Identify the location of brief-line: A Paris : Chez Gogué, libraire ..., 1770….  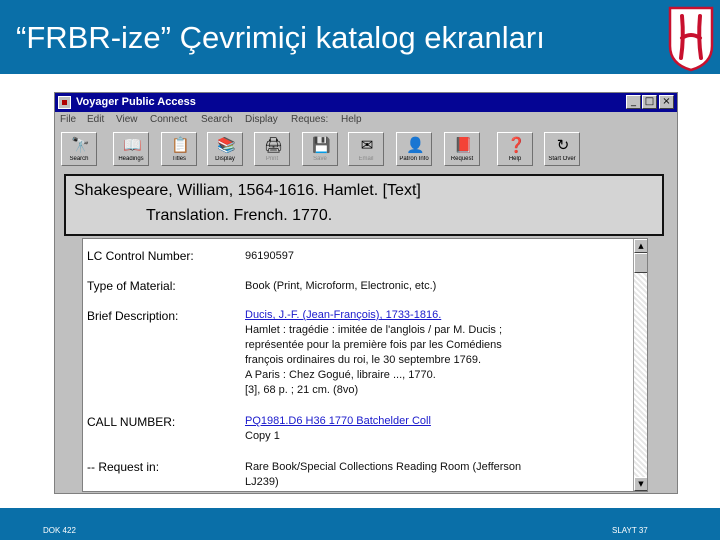
(340, 375).